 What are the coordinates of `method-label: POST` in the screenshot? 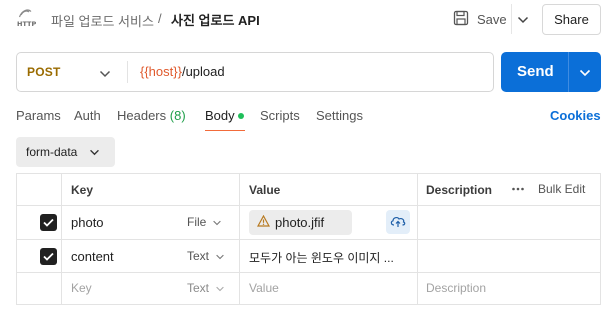 It's located at (44, 72).